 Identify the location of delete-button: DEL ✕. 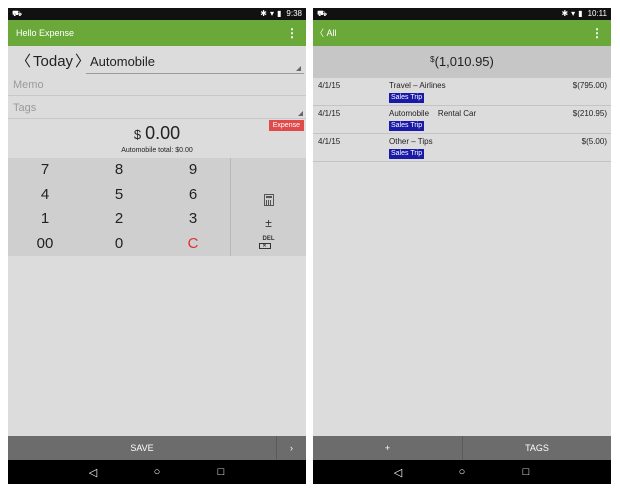
(268, 244).